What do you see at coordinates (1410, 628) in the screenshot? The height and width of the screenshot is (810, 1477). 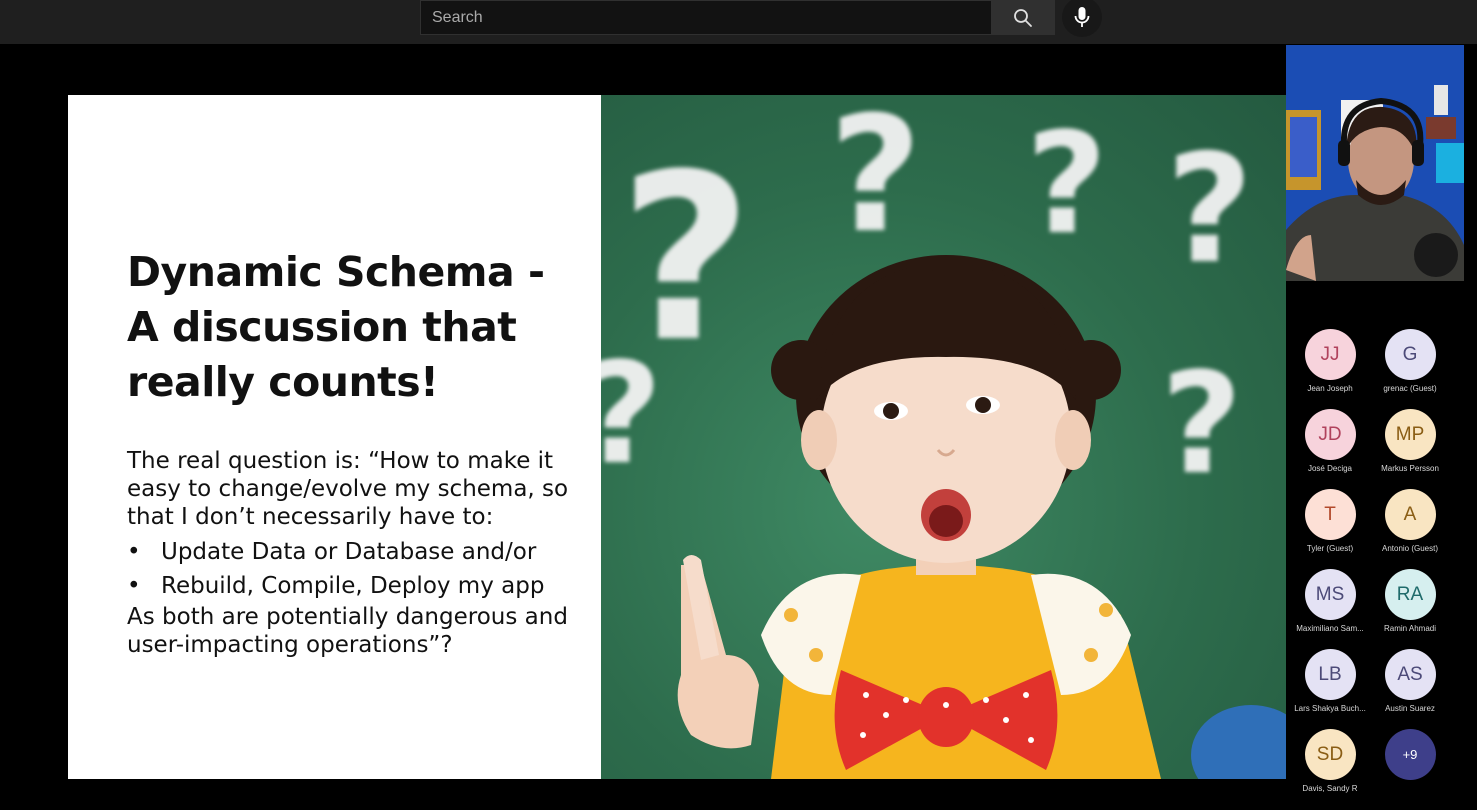 I see `participant-name: Ramin Ahmadi` at bounding box center [1410, 628].